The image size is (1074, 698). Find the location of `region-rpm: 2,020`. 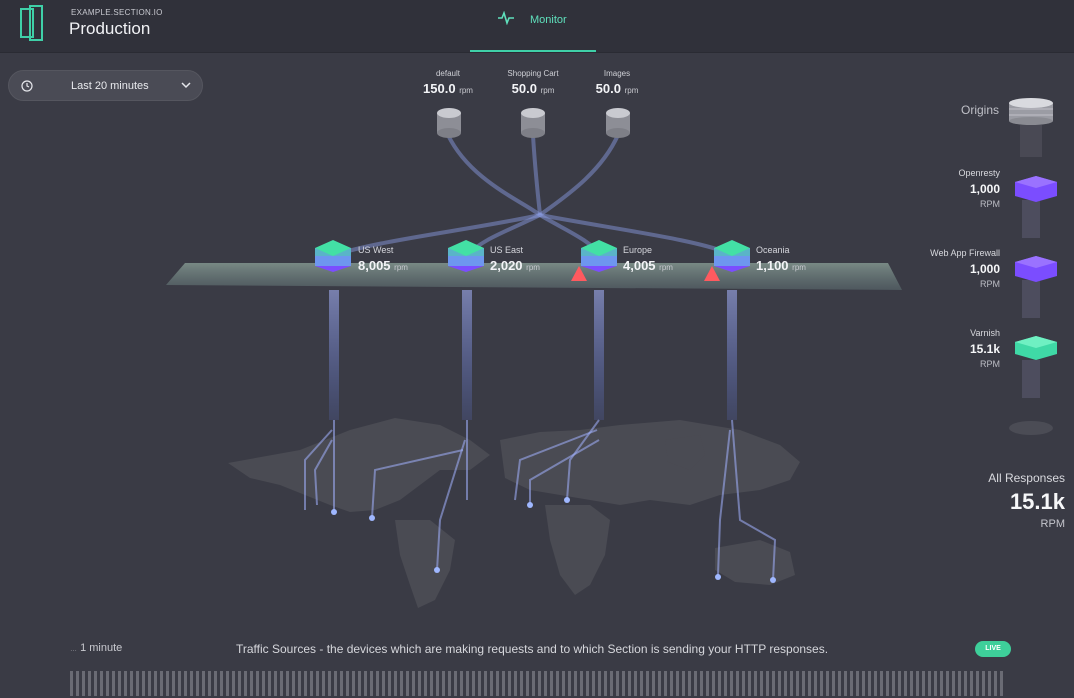

region-rpm: 2,020 is located at coordinates (506, 265).